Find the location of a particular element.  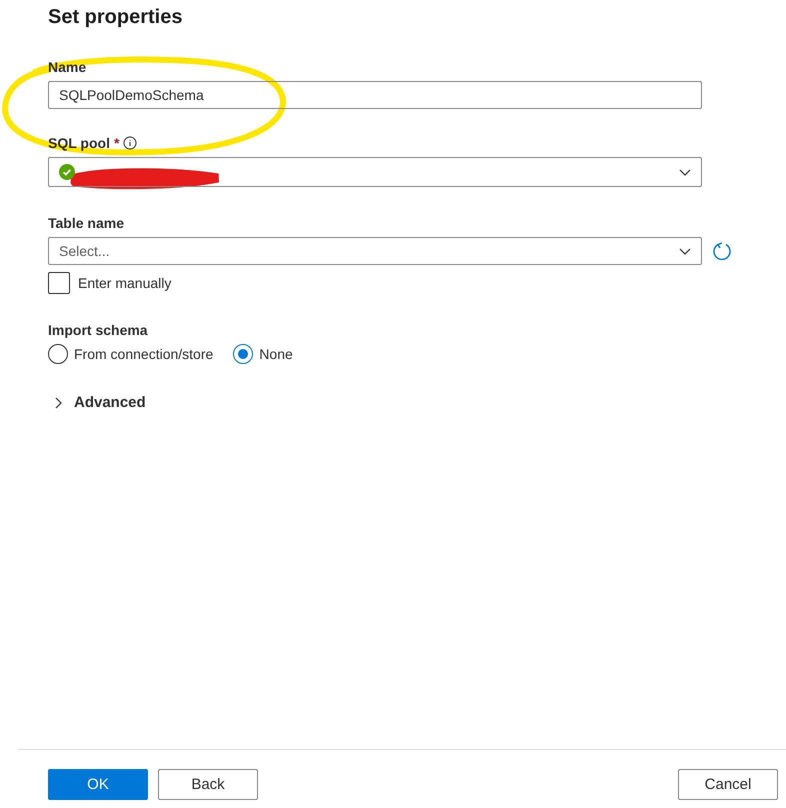

advanced-toggle: Advanced is located at coordinates (99, 402).